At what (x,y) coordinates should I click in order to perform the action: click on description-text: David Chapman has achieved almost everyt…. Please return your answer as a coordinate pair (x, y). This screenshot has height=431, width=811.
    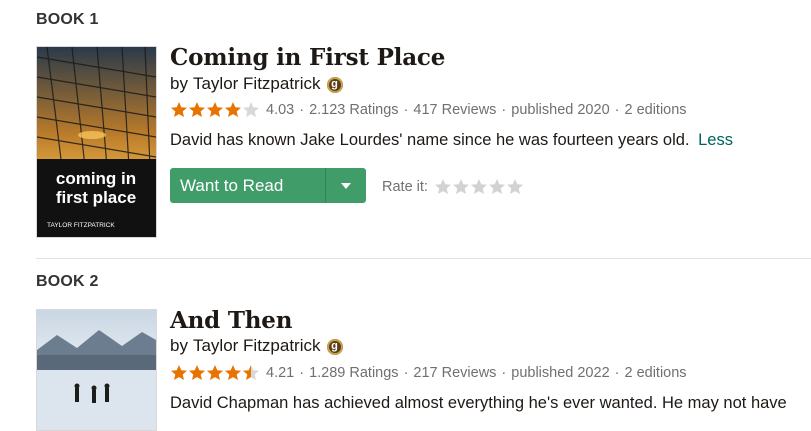
    Looking at the image, I should click on (478, 403).